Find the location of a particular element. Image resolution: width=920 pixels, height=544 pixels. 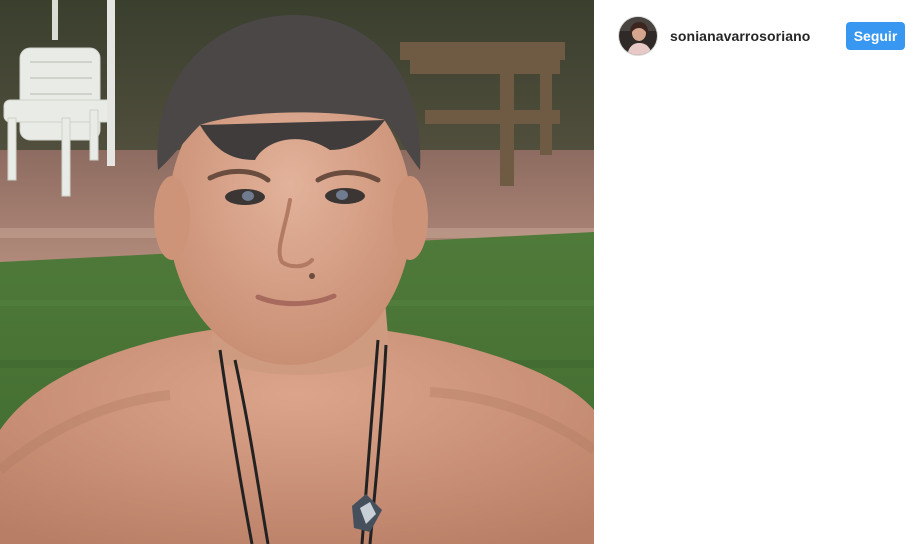

author-avatar is located at coordinates (638, 36).